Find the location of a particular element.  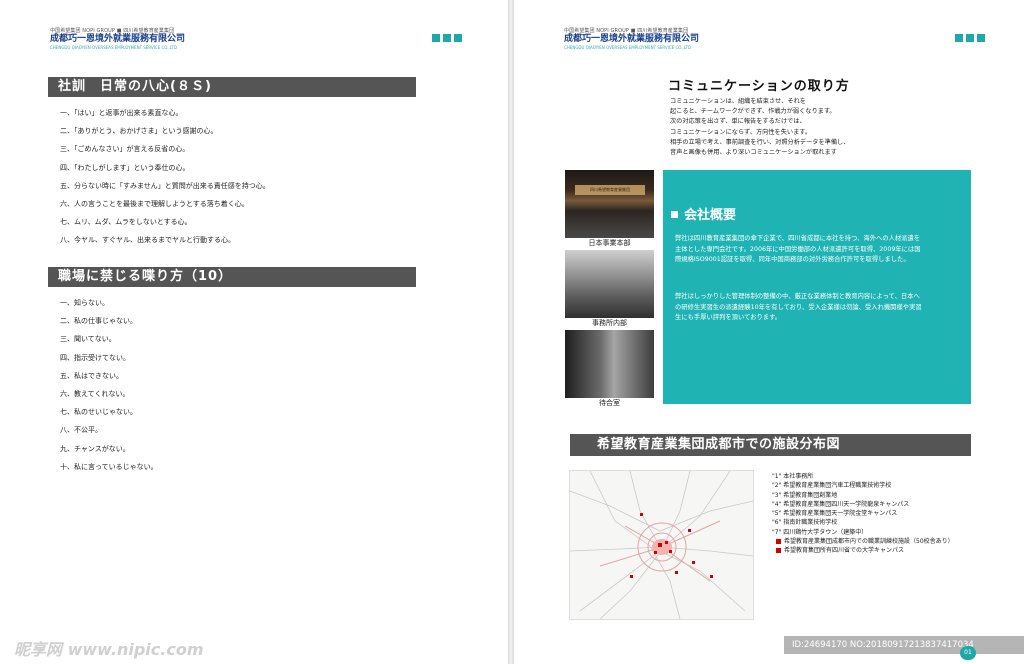

list-item: 二、私の仕事じゃない。 is located at coordinates (98, 321).